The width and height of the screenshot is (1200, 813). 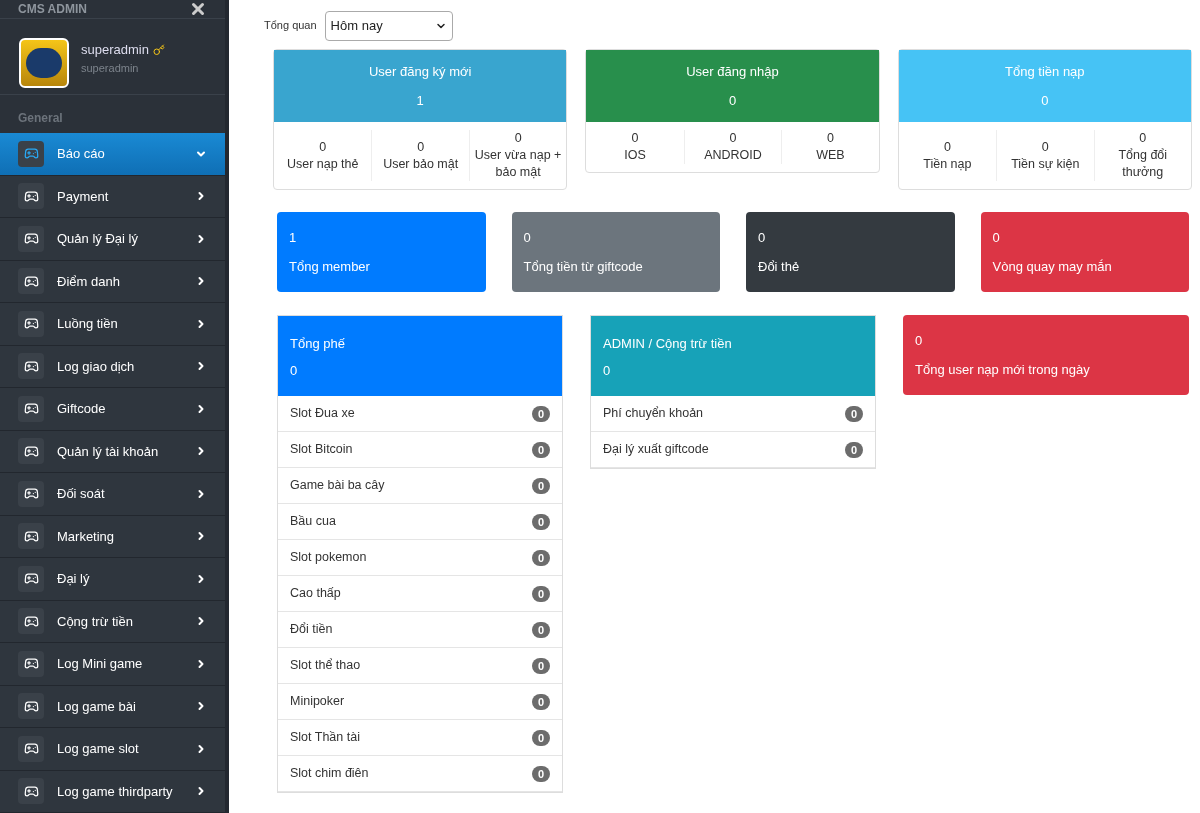 I want to click on sidebar-item: Luồng tiền, so click(x=112, y=324).